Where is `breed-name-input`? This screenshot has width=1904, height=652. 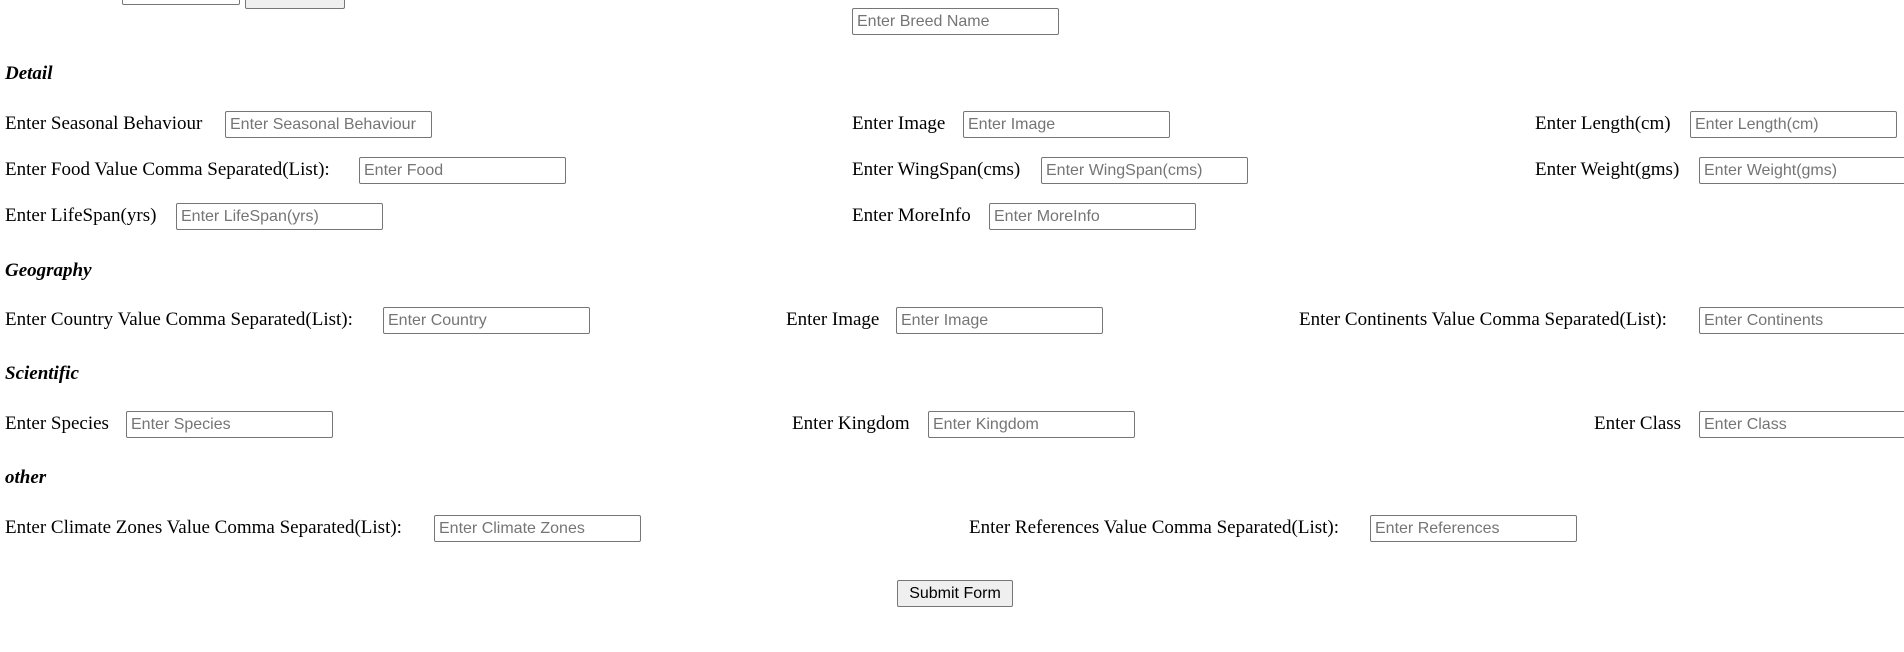
breed-name-input is located at coordinates (955, 21).